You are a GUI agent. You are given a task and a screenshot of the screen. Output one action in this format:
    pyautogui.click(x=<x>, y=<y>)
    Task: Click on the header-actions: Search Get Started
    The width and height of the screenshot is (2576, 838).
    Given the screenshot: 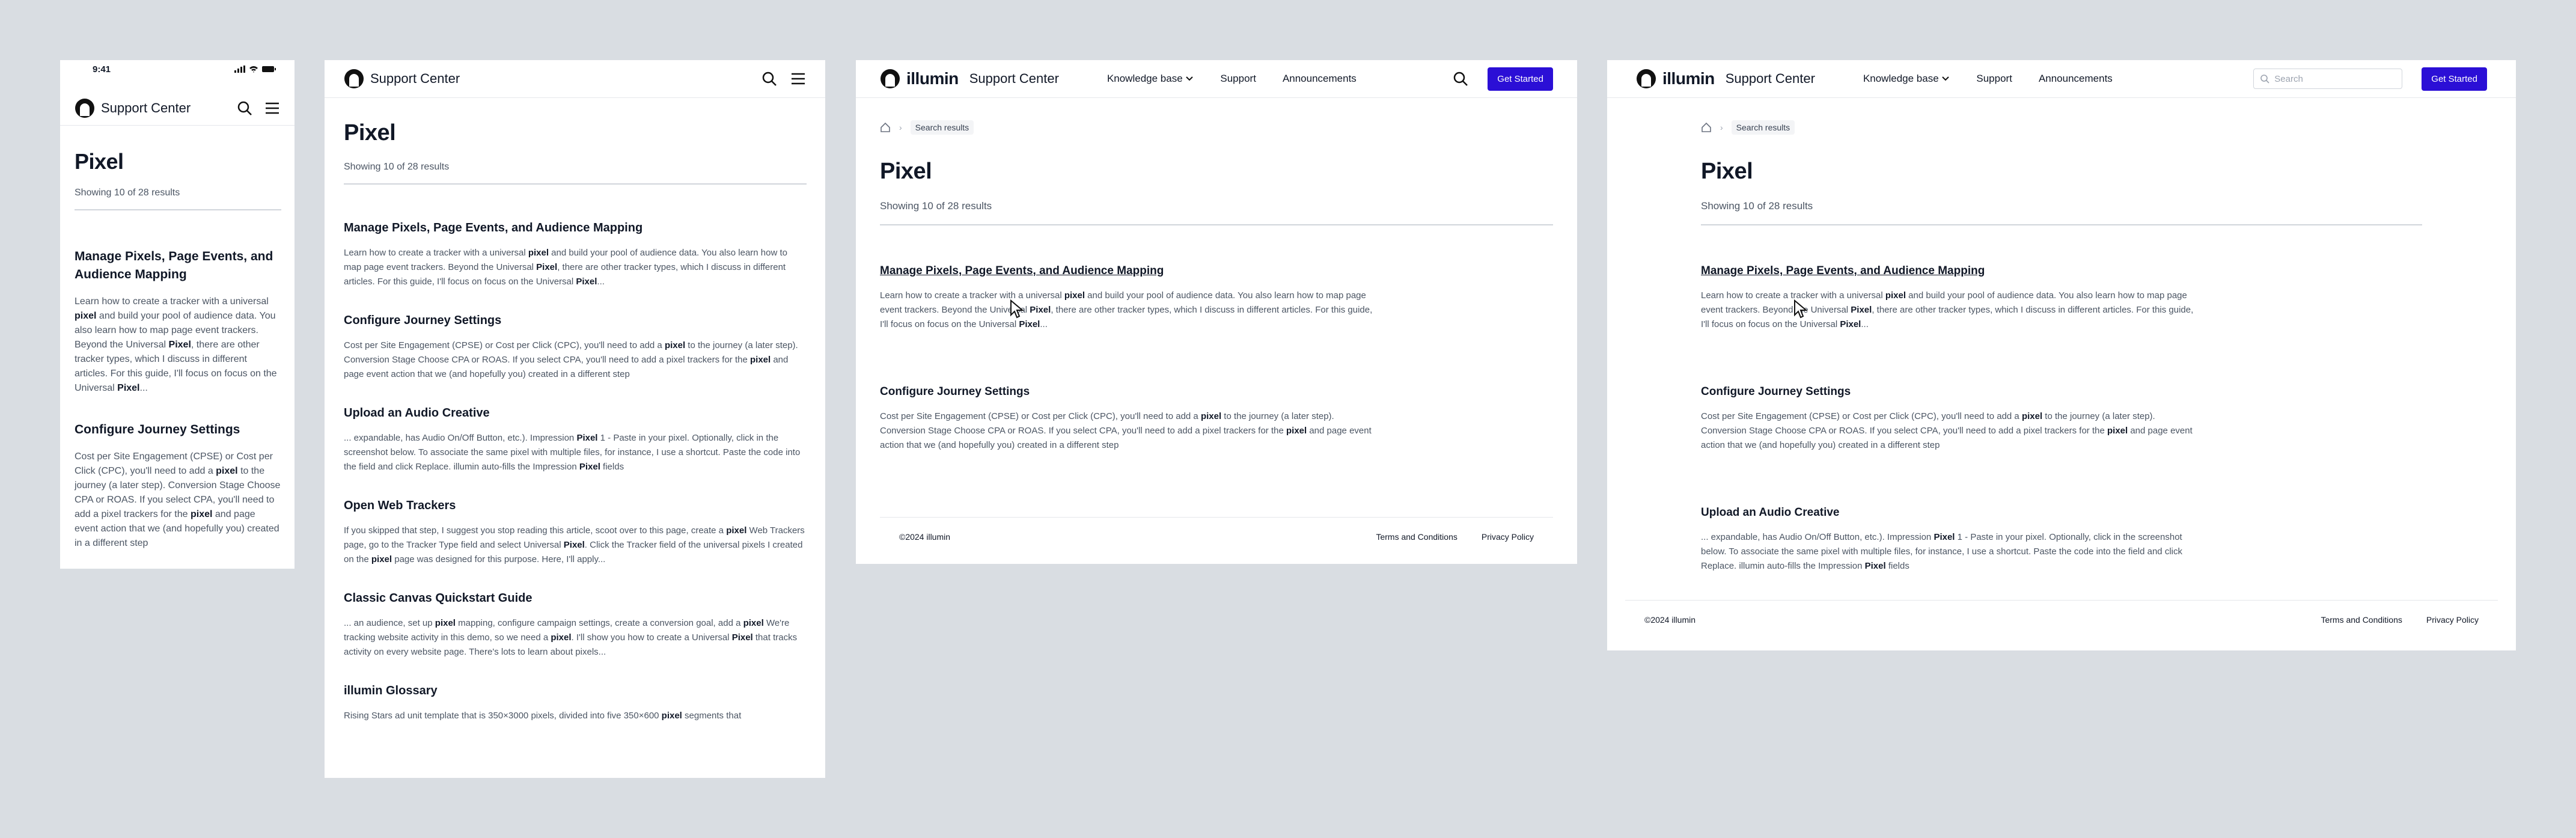 What is the action you would take?
    pyautogui.click(x=2370, y=79)
    